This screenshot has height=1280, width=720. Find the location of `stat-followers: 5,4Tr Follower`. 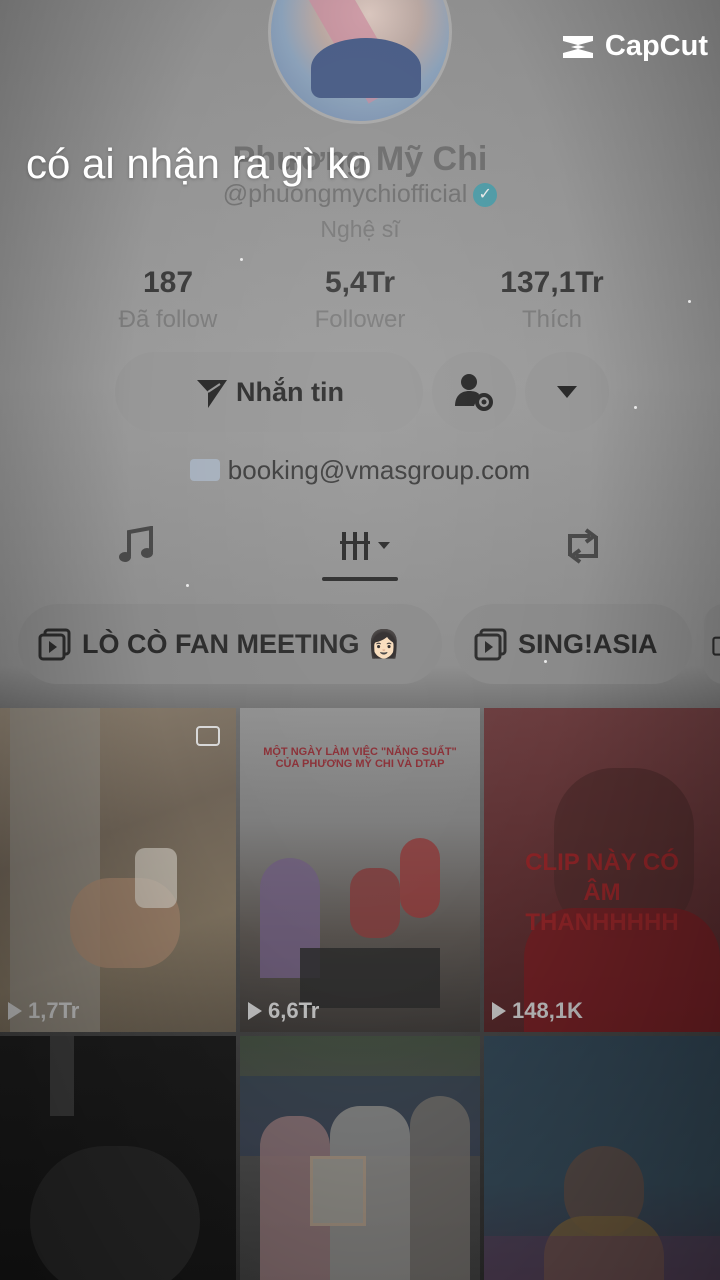

stat-followers: 5,4Tr Follower is located at coordinates (360, 300).